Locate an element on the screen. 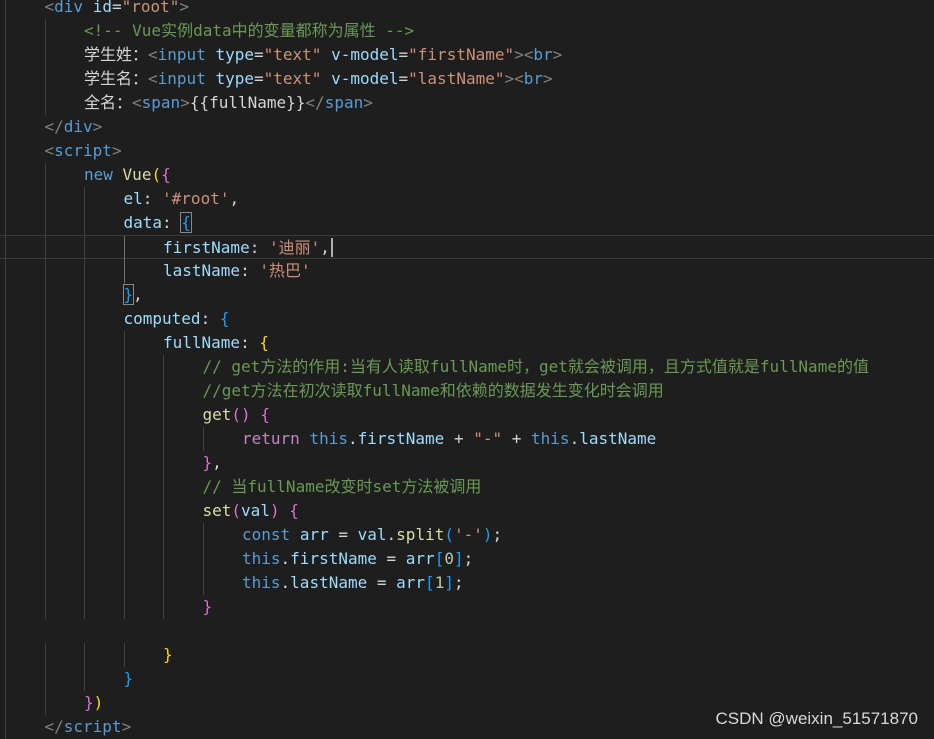  code-token: > is located at coordinates (126, 726).